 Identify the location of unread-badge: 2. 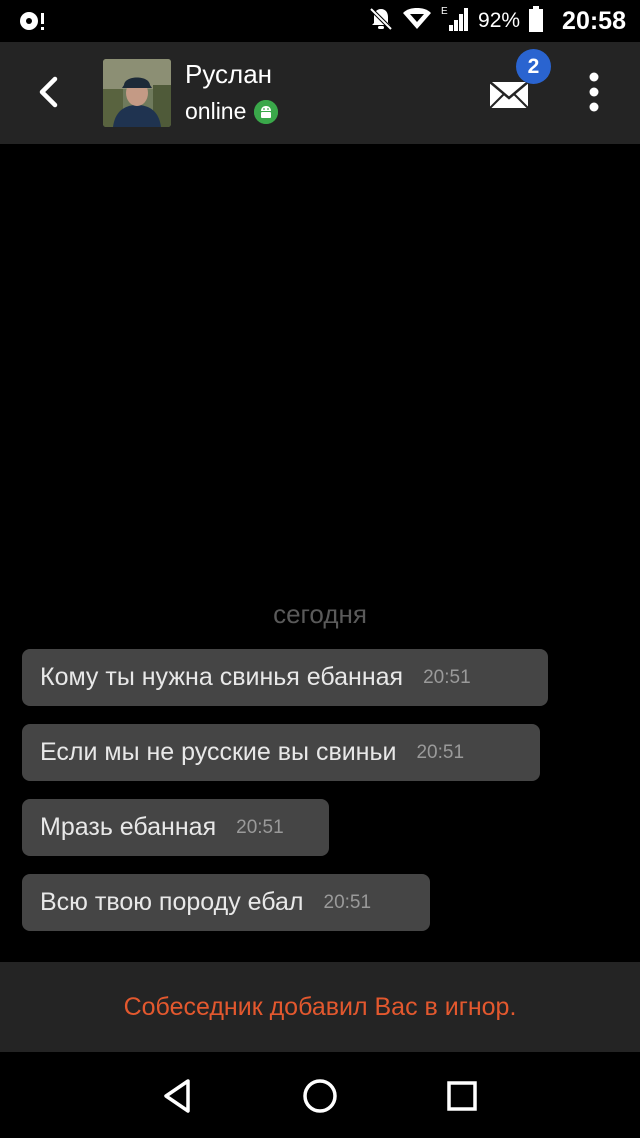
(533, 66).